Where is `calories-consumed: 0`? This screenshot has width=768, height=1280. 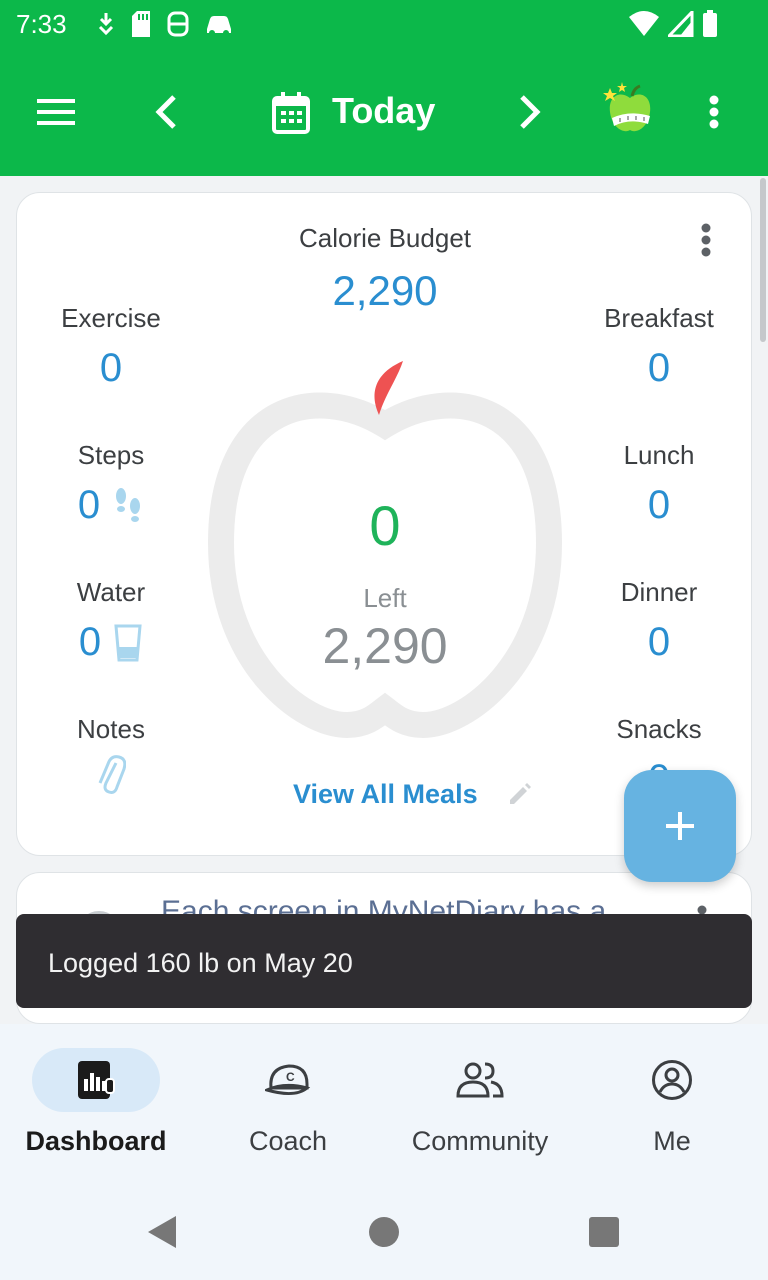
calories-consumed: 0 is located at coordinates (385, 525).